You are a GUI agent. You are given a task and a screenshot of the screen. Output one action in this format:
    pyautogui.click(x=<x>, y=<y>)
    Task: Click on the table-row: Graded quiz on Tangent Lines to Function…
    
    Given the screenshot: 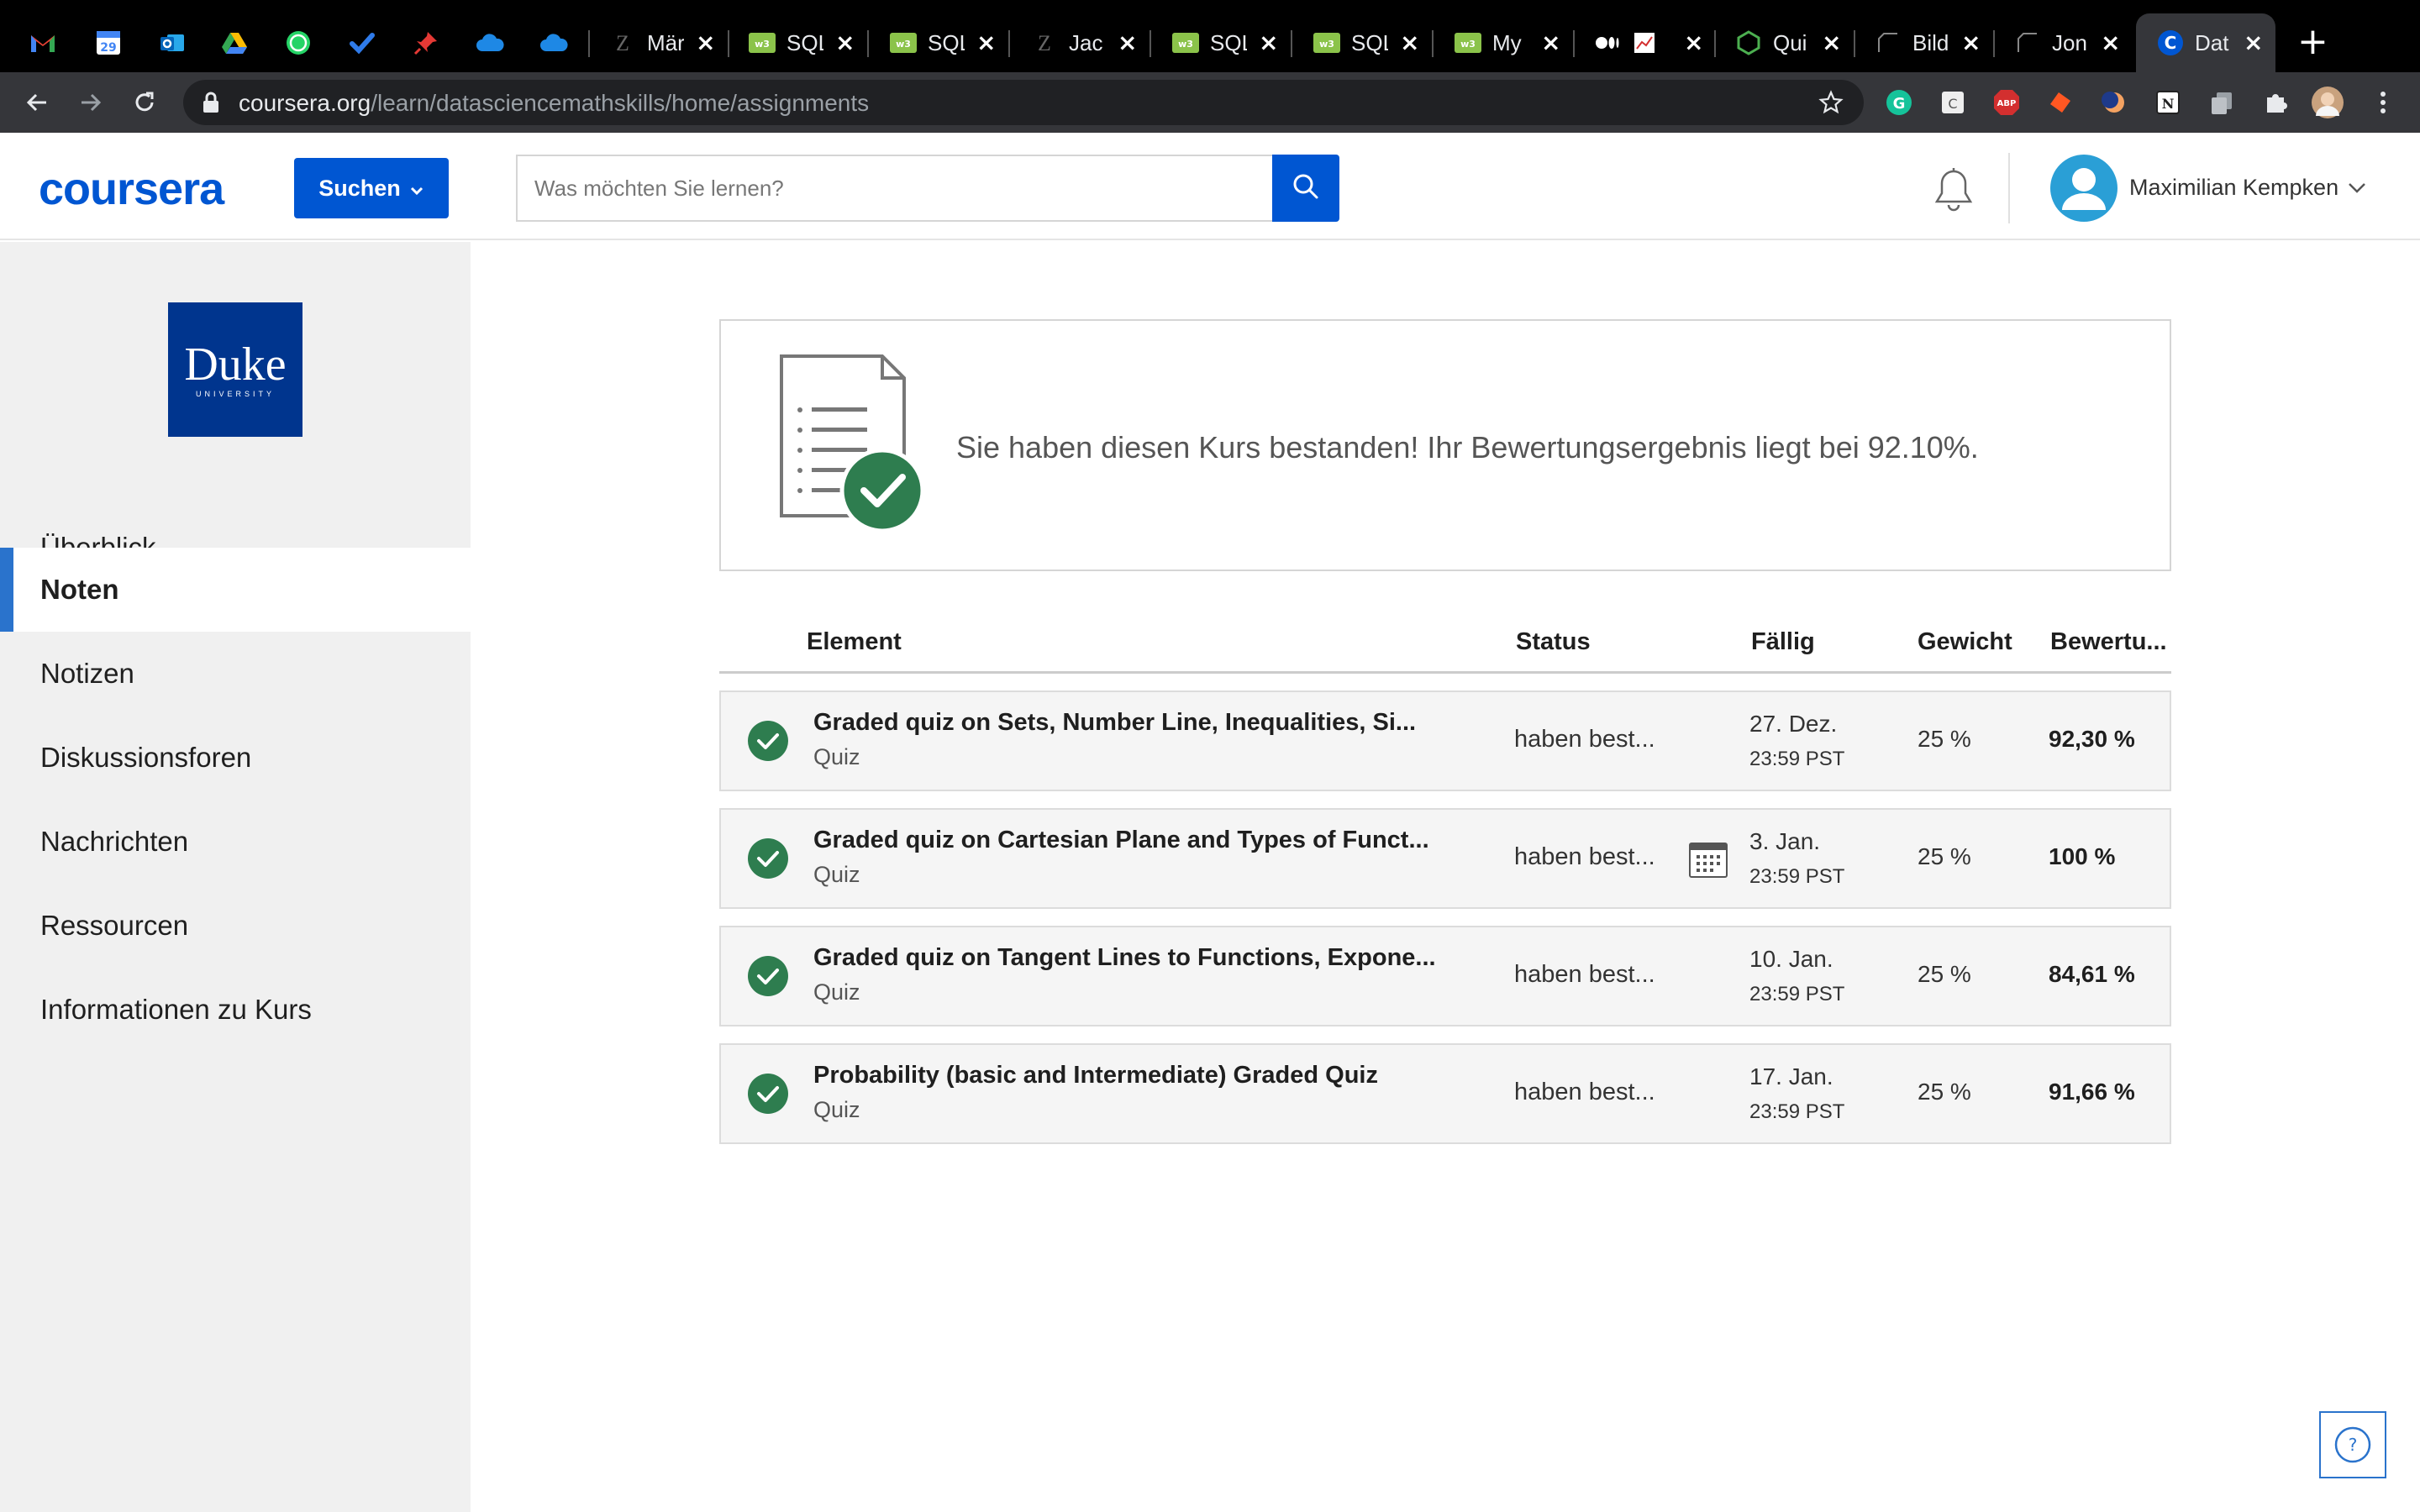 What is the action you would take?
    pyautogui.click(x=1445, y=976)
    